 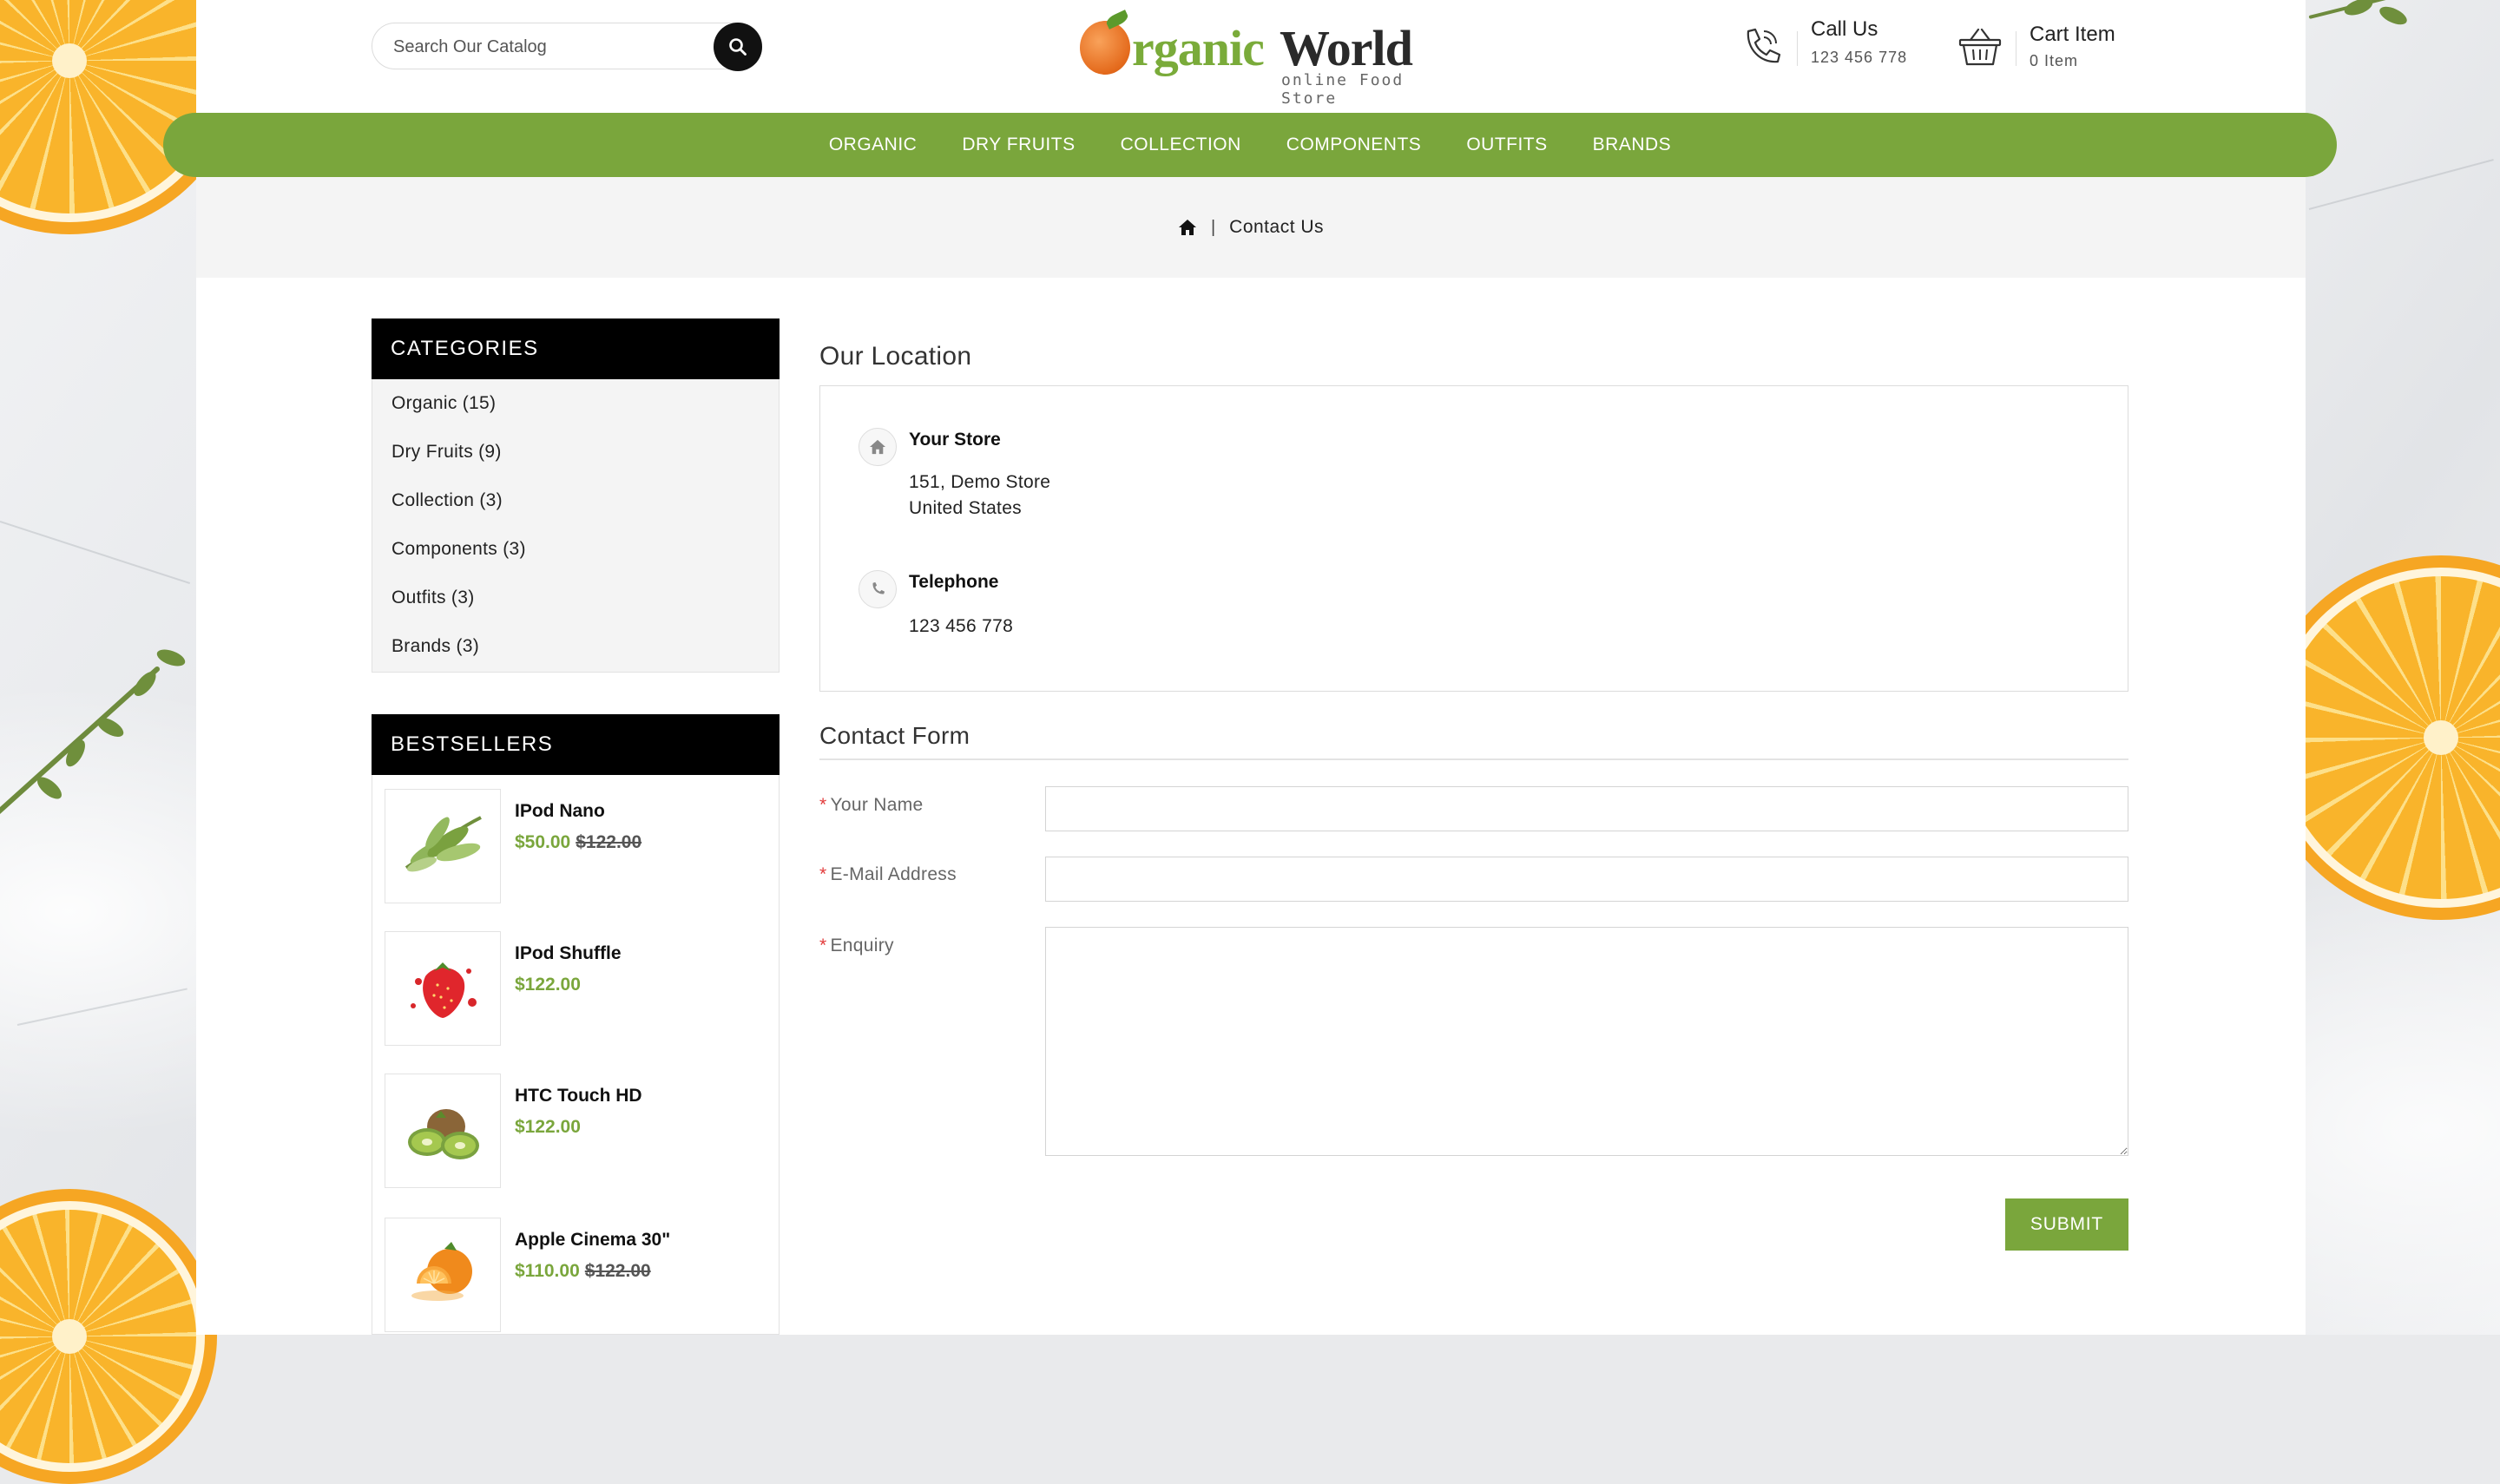 I want to click on call-us-title: Call Us, so click(x=1844, y=29).